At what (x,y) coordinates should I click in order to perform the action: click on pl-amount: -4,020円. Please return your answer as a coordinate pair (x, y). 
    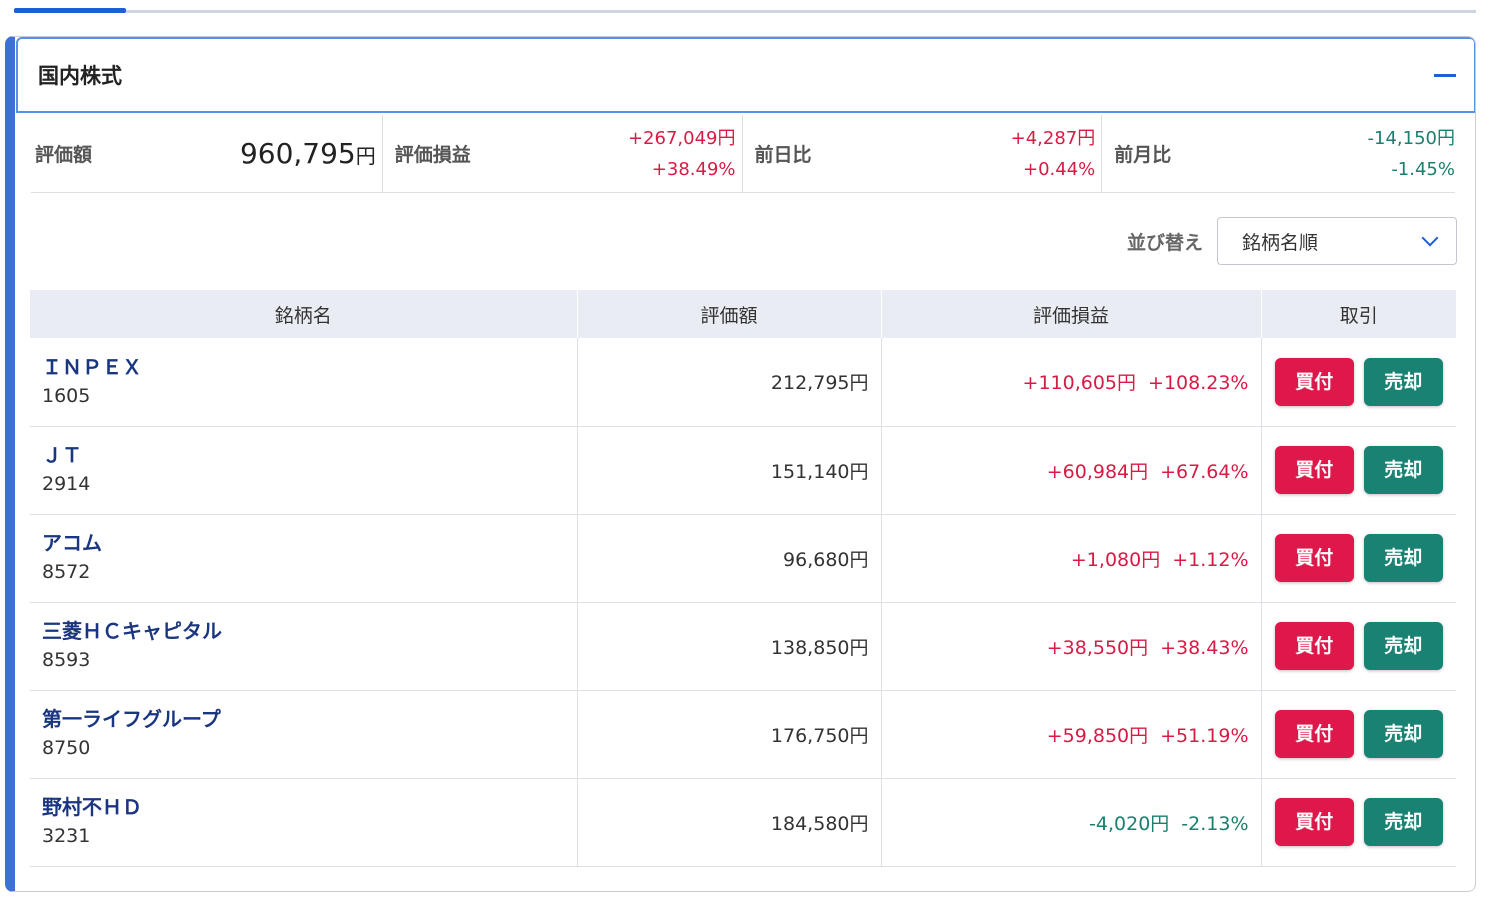
    Looking at the image, I should click on (1129, 823).